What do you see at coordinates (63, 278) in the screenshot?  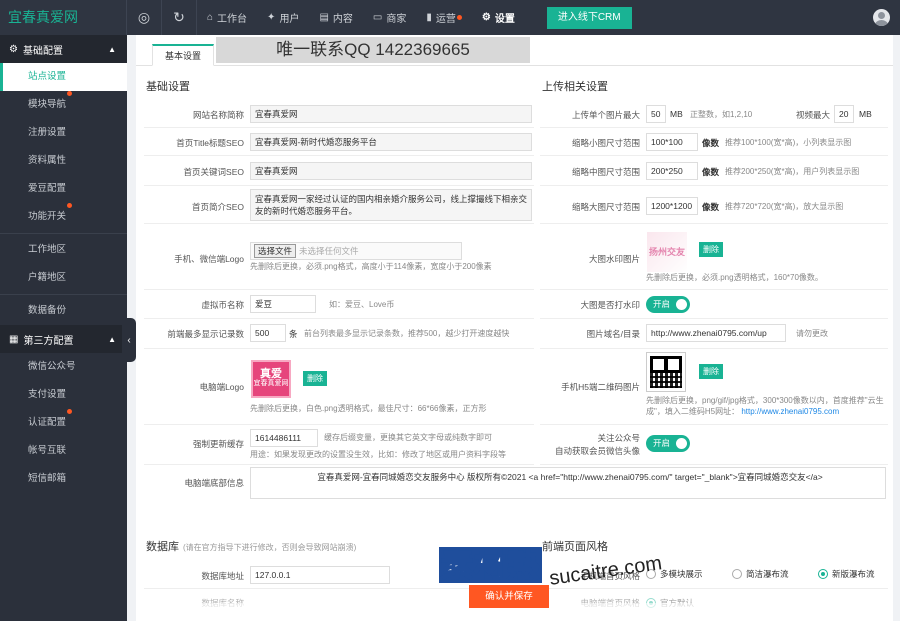 I see `sidebar-item: 户籍地区` at bounding box center [63, 278].